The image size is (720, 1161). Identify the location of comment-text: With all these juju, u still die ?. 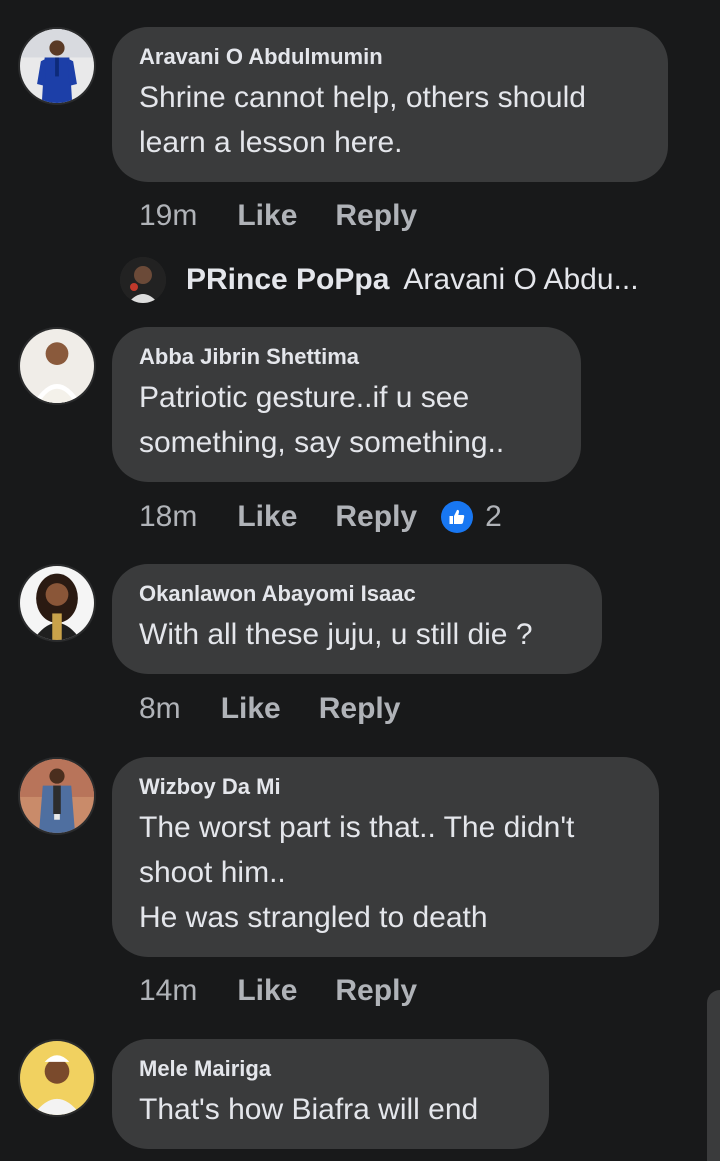
(357, 634).